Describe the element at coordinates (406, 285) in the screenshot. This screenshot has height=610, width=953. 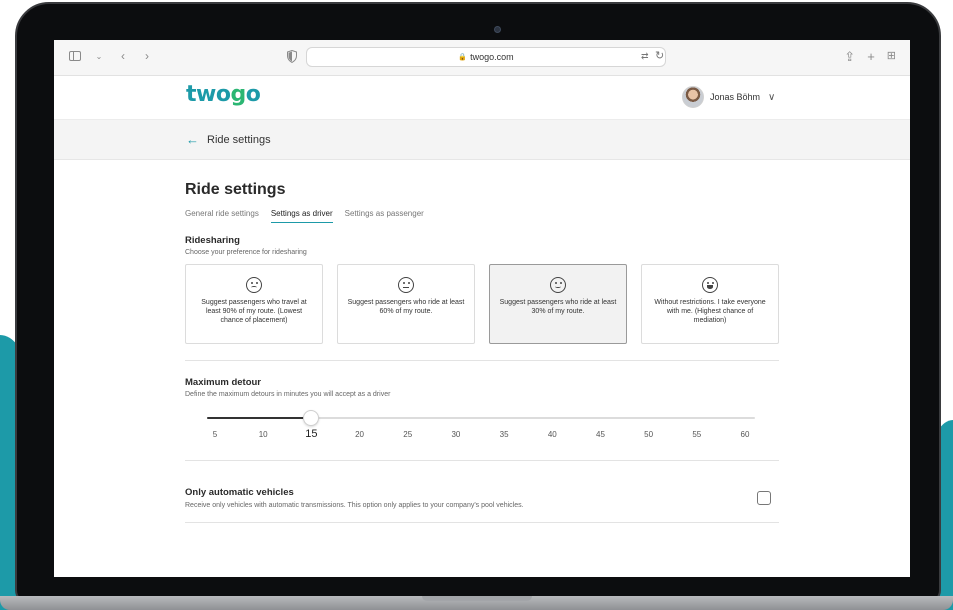
I see `neutral-face-icon` at that location.